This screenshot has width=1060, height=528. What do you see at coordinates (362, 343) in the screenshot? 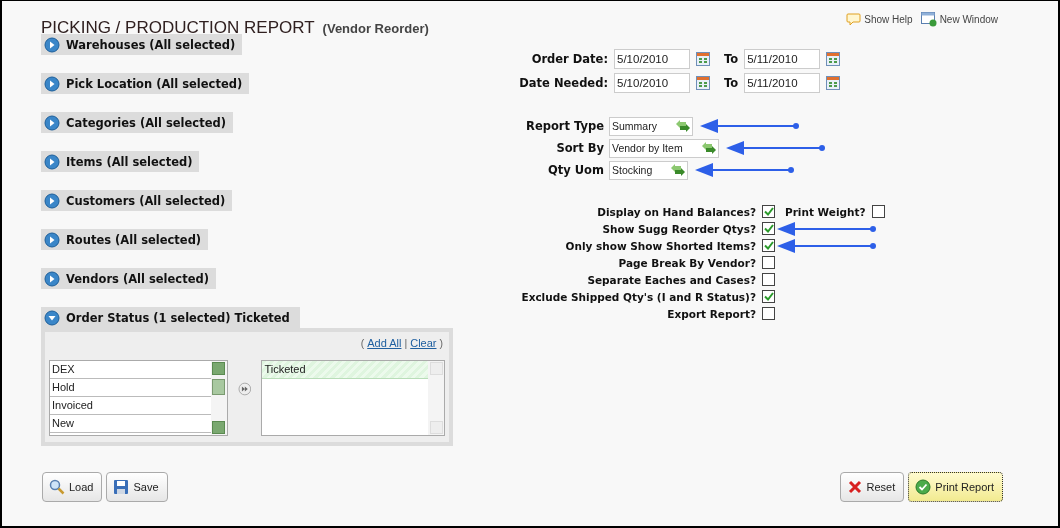
I see `bracket-text: (` at bounding box center [362, 343].